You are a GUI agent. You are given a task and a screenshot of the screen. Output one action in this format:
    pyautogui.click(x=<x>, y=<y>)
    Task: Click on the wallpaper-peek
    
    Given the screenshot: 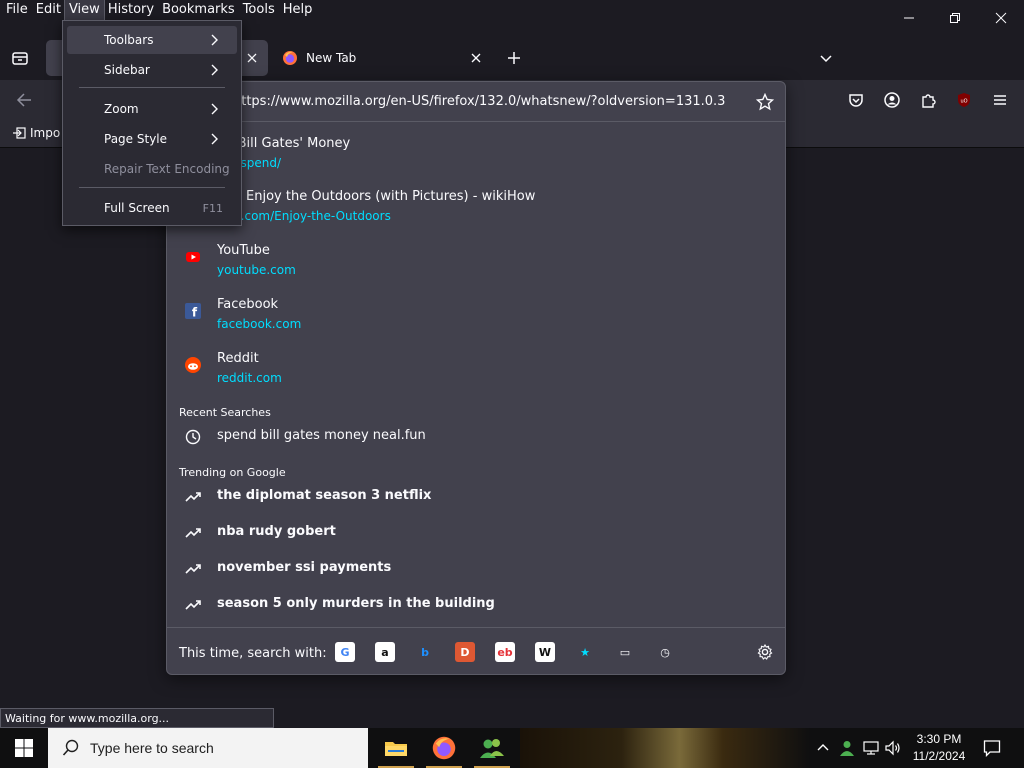 What is the action you would take?
    pyautogui.click(x=665, y=748)
    